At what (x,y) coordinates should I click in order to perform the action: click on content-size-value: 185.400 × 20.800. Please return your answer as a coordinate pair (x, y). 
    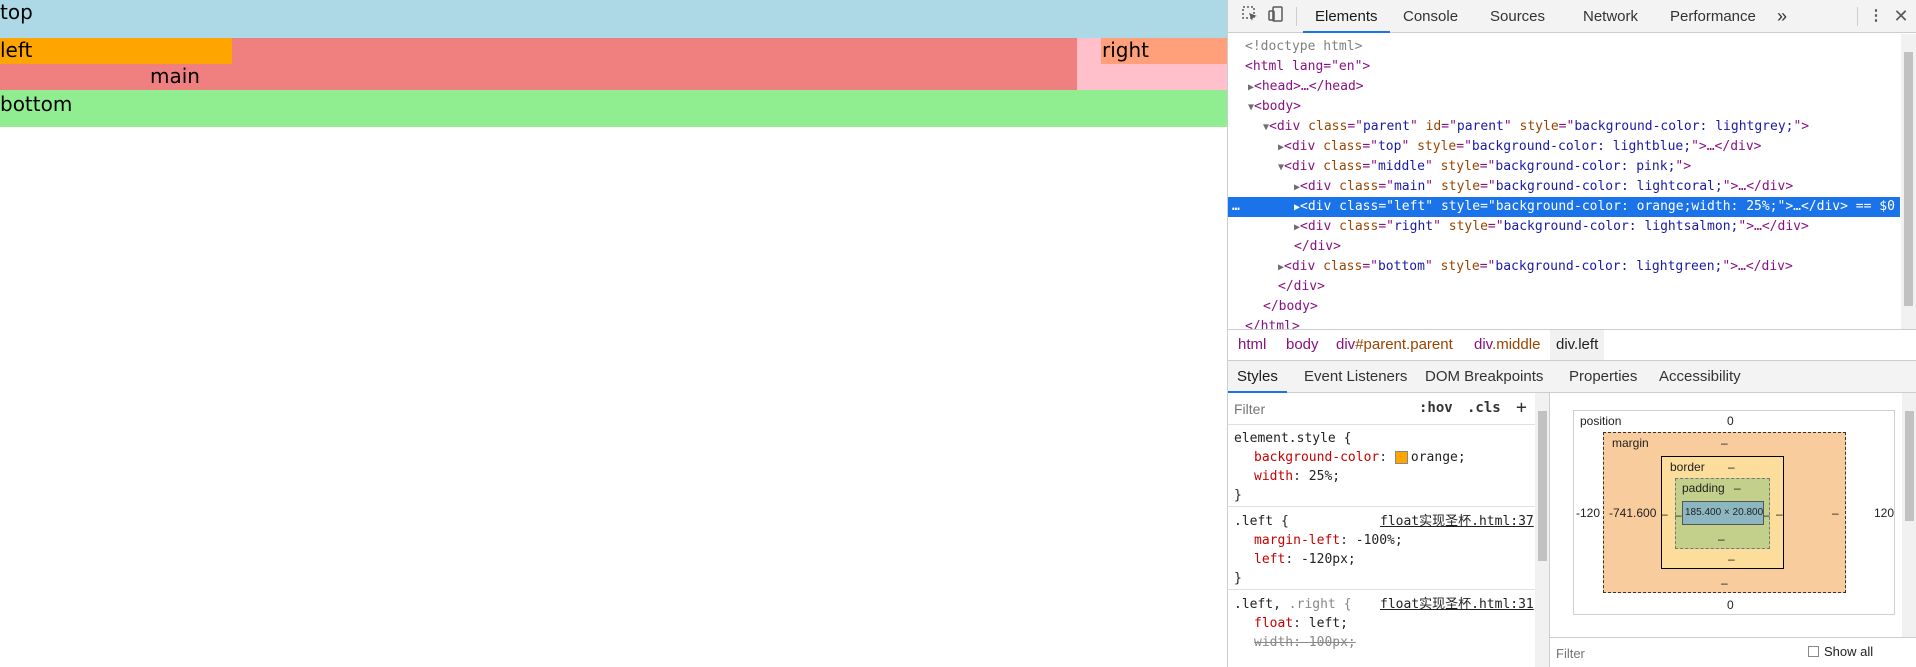
    Looking at the image, I should click on (1724, 512).